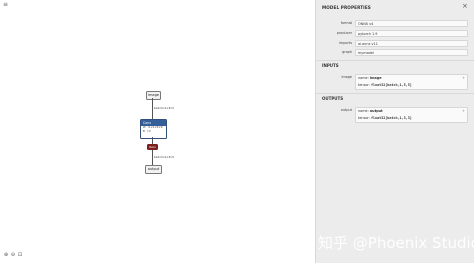 This screenshot has height=263, width=474. I want to click on input-tensor-key: tensor:, so click(364, 85).